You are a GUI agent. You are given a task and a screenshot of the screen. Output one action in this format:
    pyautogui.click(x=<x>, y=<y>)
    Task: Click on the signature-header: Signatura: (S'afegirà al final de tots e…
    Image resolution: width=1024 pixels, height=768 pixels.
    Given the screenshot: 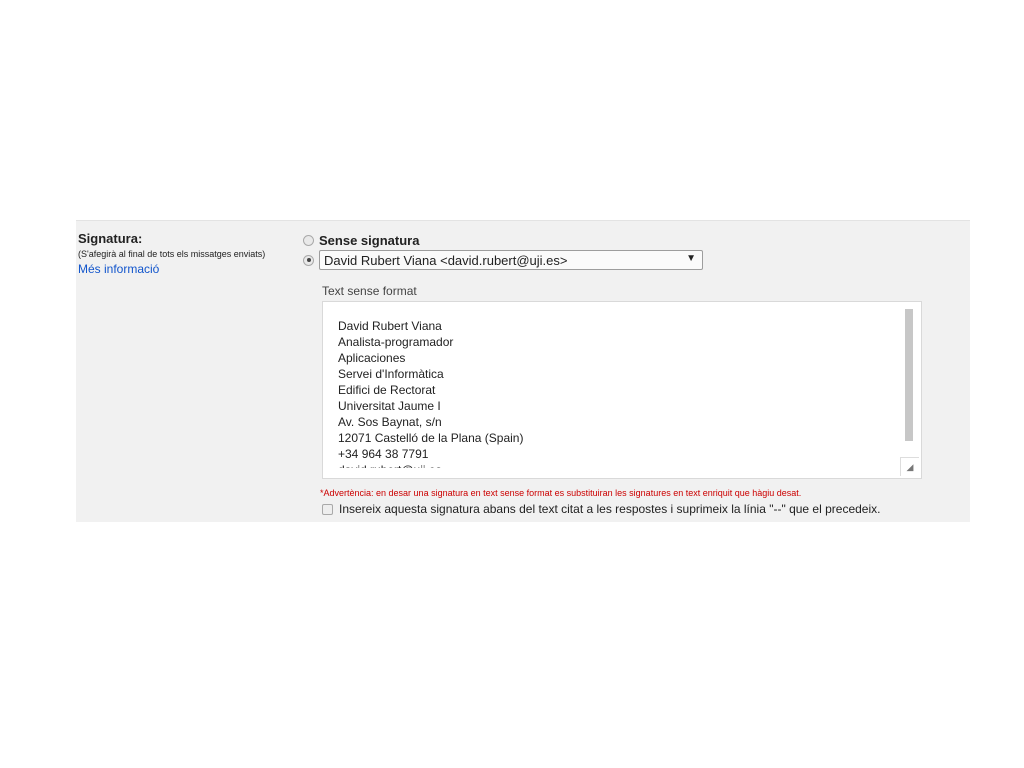 What is the action you would take?
    pyautogui.click(x=188, y=254)
    